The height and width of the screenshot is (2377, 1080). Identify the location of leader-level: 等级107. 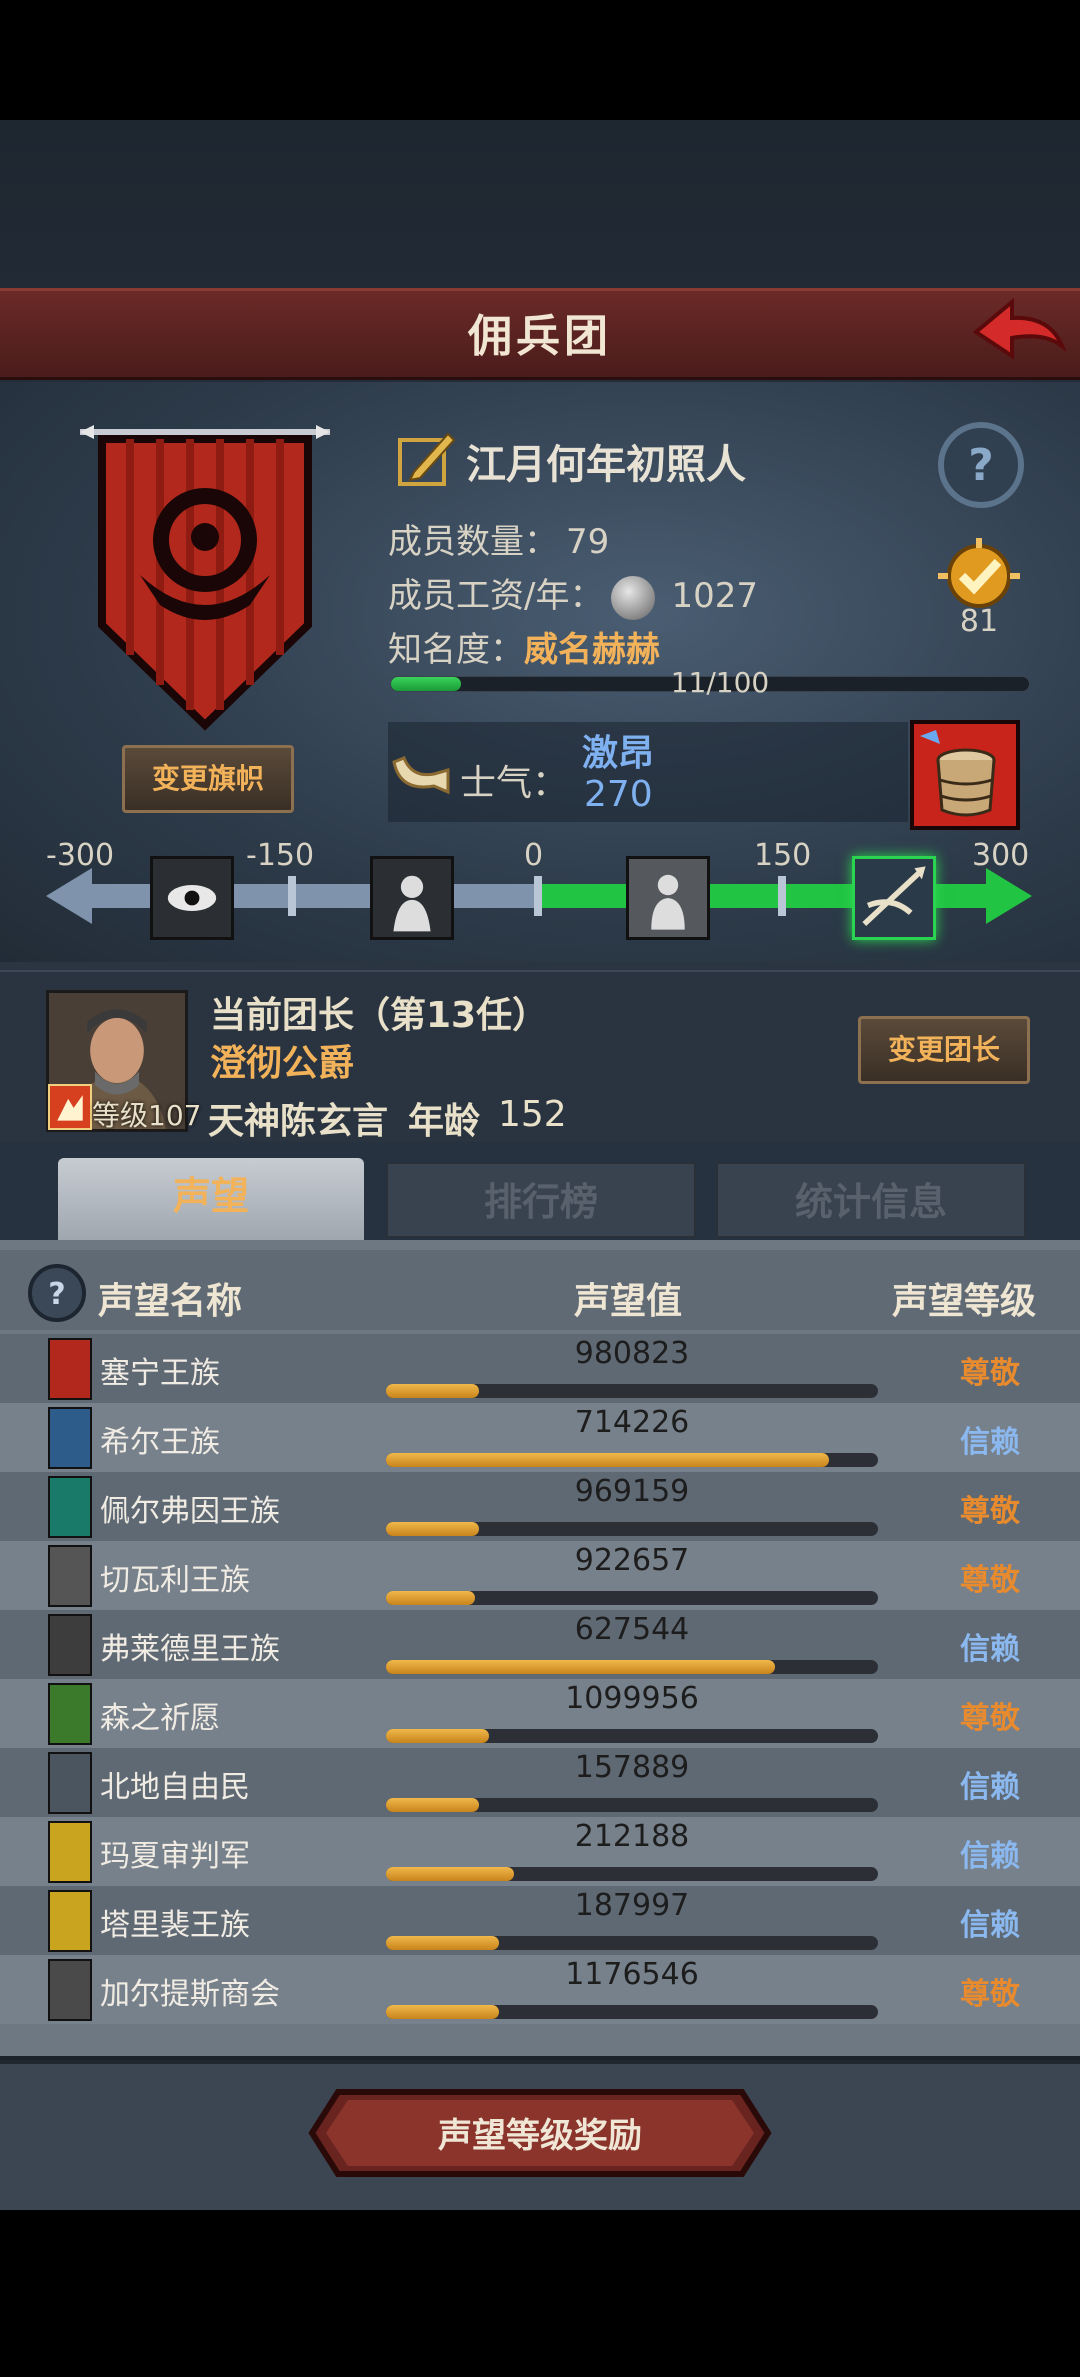
(147, 1115).